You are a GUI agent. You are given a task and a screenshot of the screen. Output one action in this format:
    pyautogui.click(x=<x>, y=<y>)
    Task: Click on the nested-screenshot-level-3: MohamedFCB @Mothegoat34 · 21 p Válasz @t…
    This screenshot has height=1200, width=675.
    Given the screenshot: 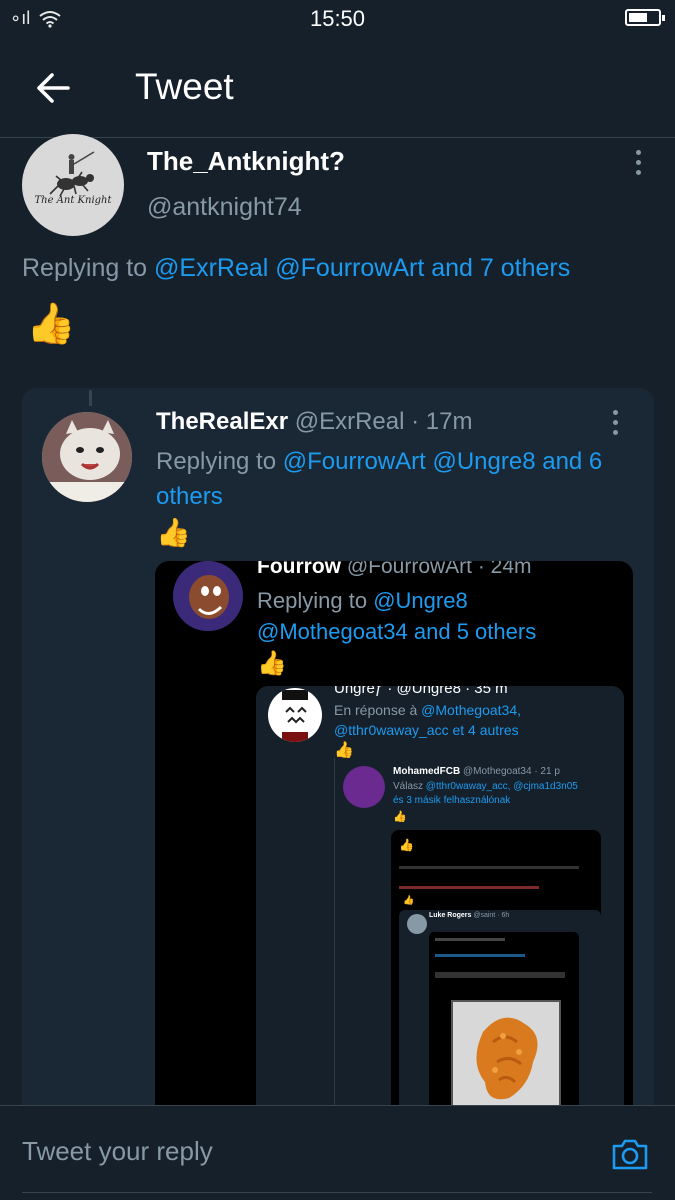 What is the action you would take?
    pyautogui.click(x=479, y=943)
    